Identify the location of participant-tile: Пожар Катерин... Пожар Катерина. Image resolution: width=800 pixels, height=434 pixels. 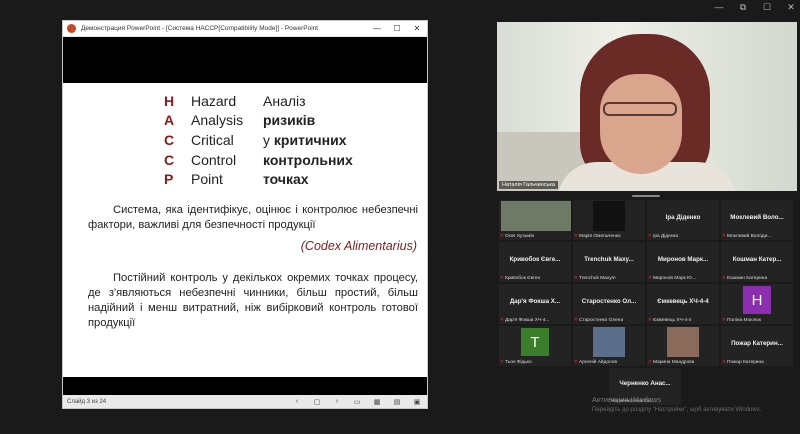
(757, 346).